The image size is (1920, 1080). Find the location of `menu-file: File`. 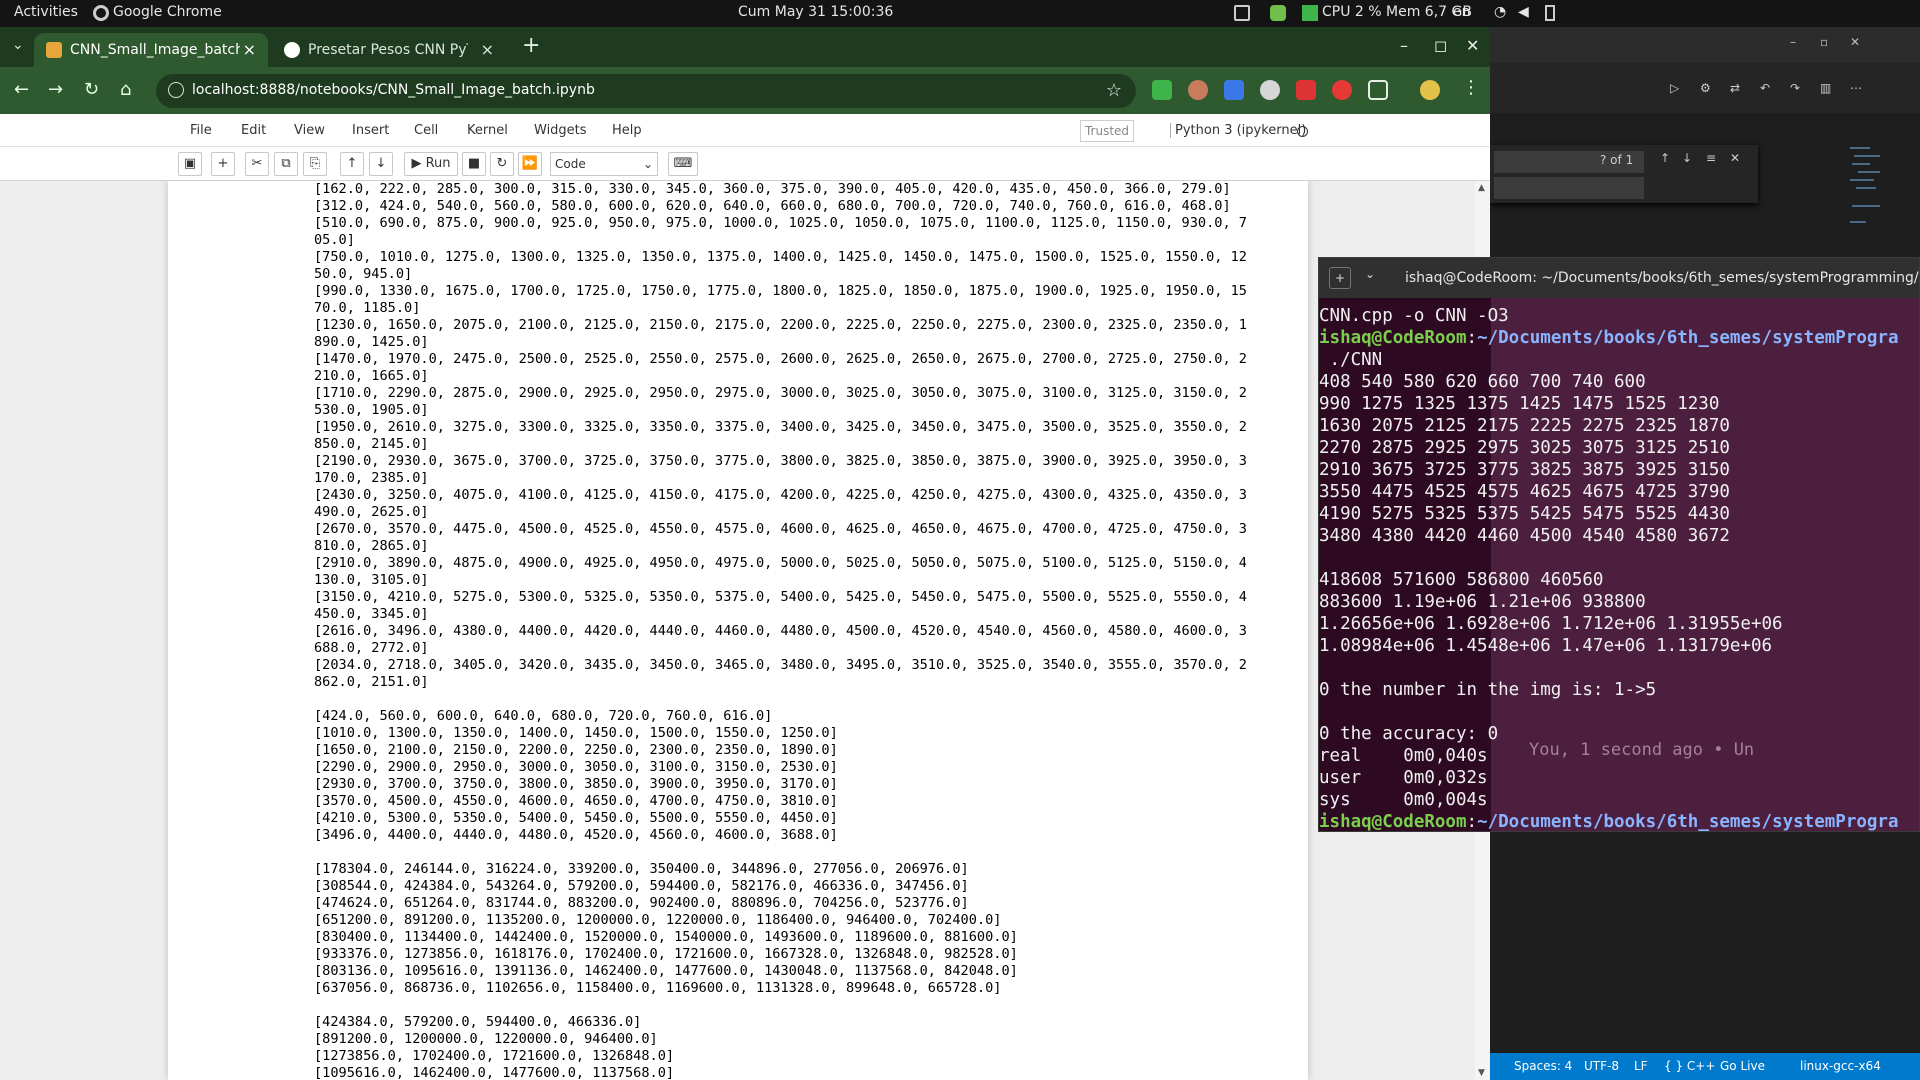

menu-file: File is located at coordinates (201, 130).